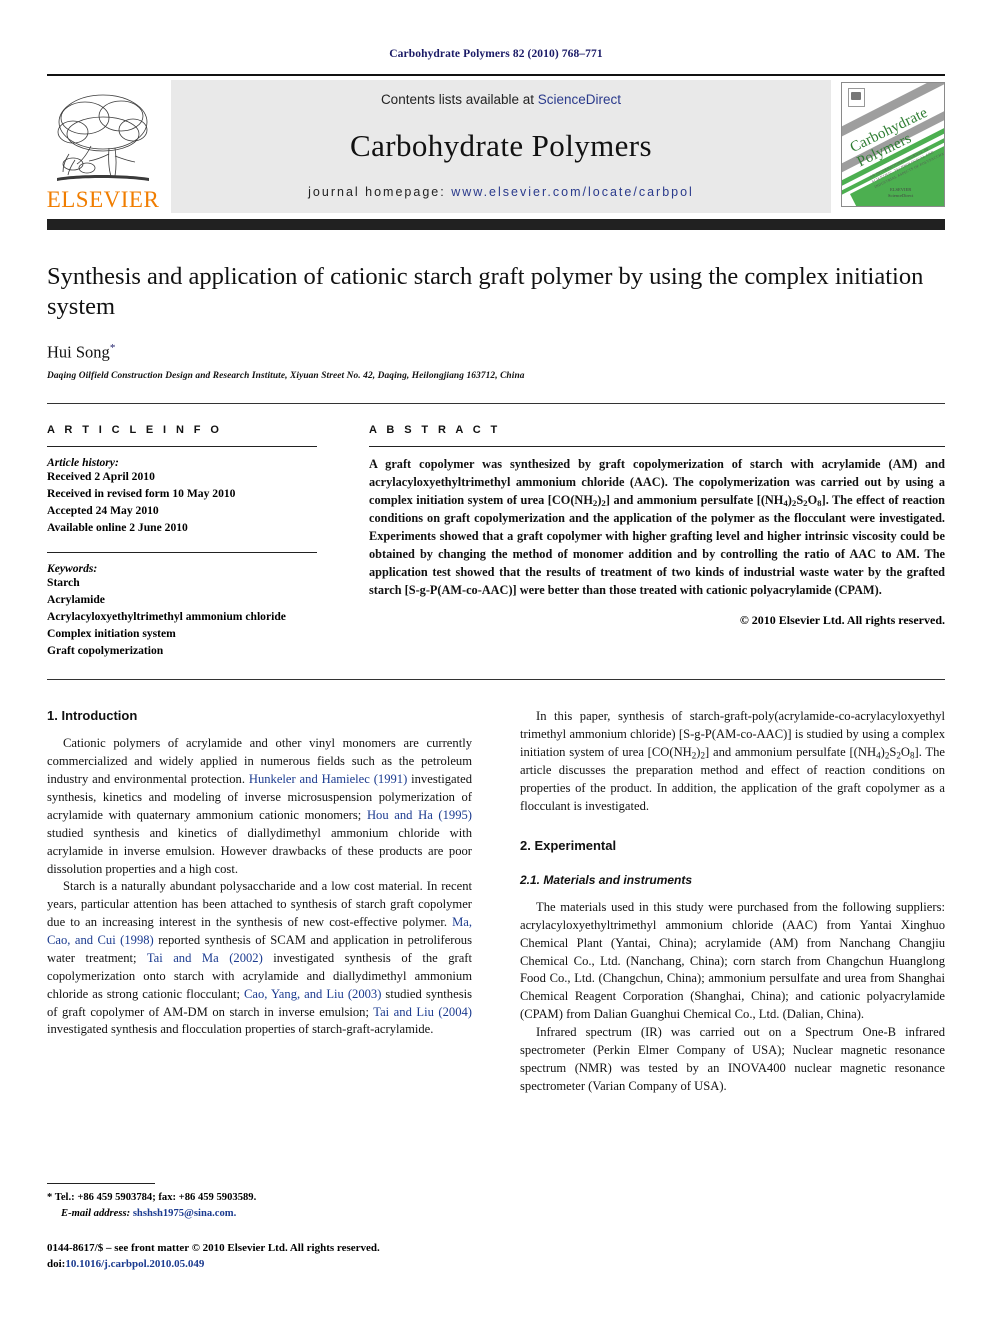 Image resolution: width=992 pixels, height=1323 pixels. Describe the element at coordinates (182, 553) in the screenshot. I see `keywords-rule` at that location.